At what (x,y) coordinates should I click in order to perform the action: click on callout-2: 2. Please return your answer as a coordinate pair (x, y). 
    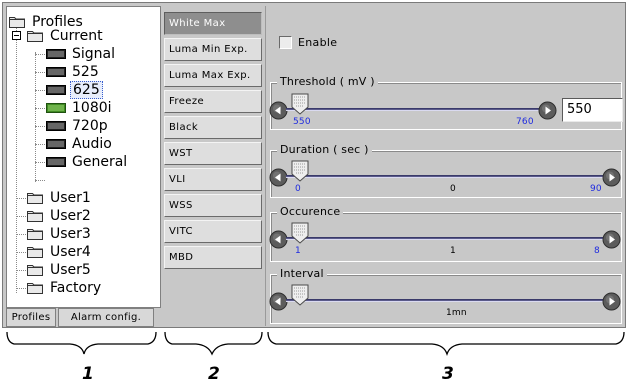
    Looking at the image, I should click on (214, 374).